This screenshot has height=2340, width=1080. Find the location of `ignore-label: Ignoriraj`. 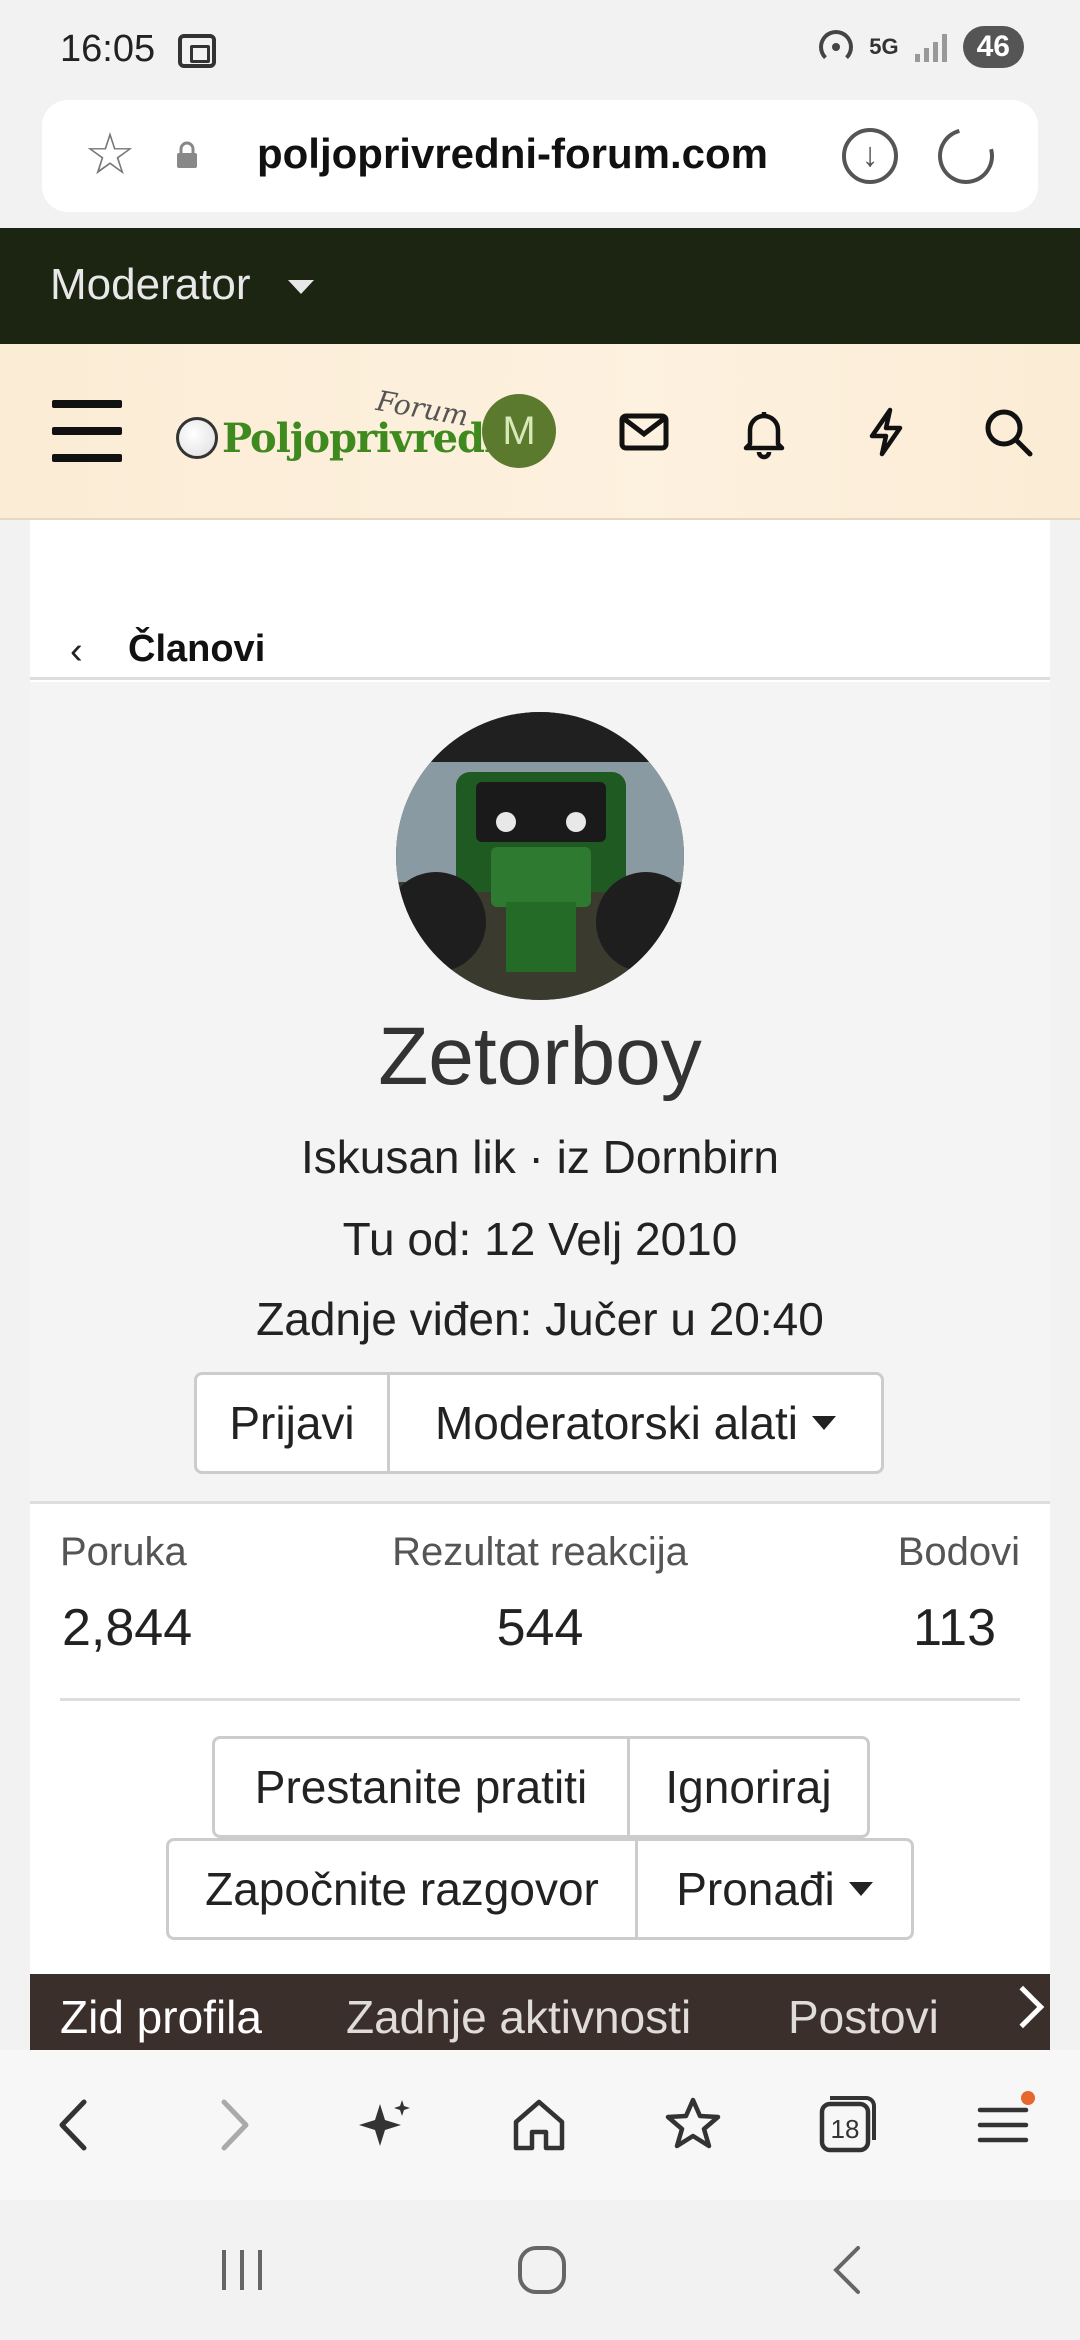

ignore-label: Ignoriraj is located at coordinates (748, 1787).